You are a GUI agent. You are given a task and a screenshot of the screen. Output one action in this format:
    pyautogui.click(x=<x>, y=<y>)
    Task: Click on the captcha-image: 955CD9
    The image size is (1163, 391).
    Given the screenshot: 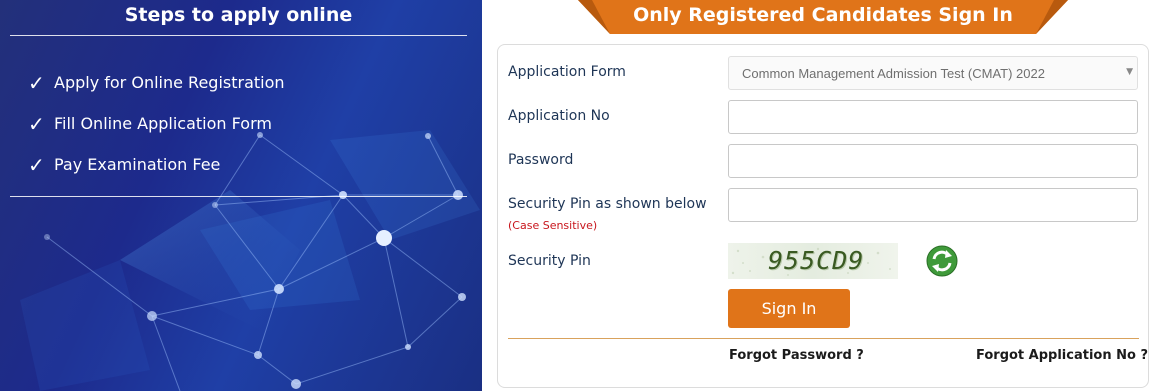 What is the action you would take?
    pyautogui.click(x=813, y=261)
    